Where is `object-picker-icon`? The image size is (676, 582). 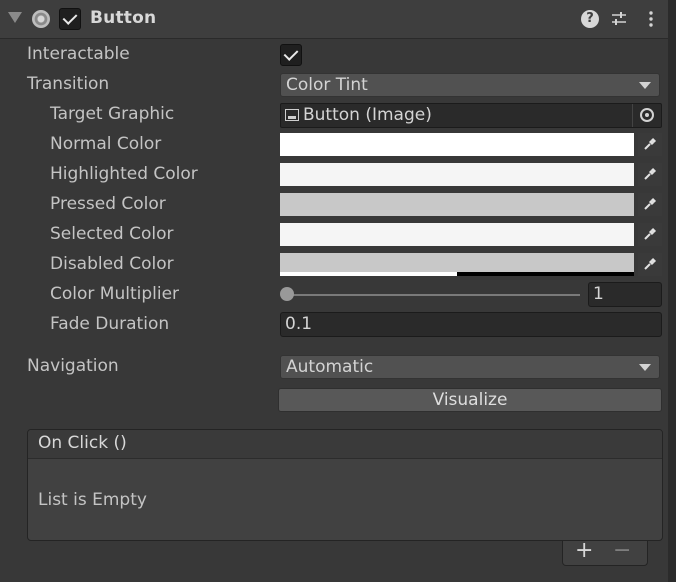
object-picker-icon is located at coordinates (647, 115).